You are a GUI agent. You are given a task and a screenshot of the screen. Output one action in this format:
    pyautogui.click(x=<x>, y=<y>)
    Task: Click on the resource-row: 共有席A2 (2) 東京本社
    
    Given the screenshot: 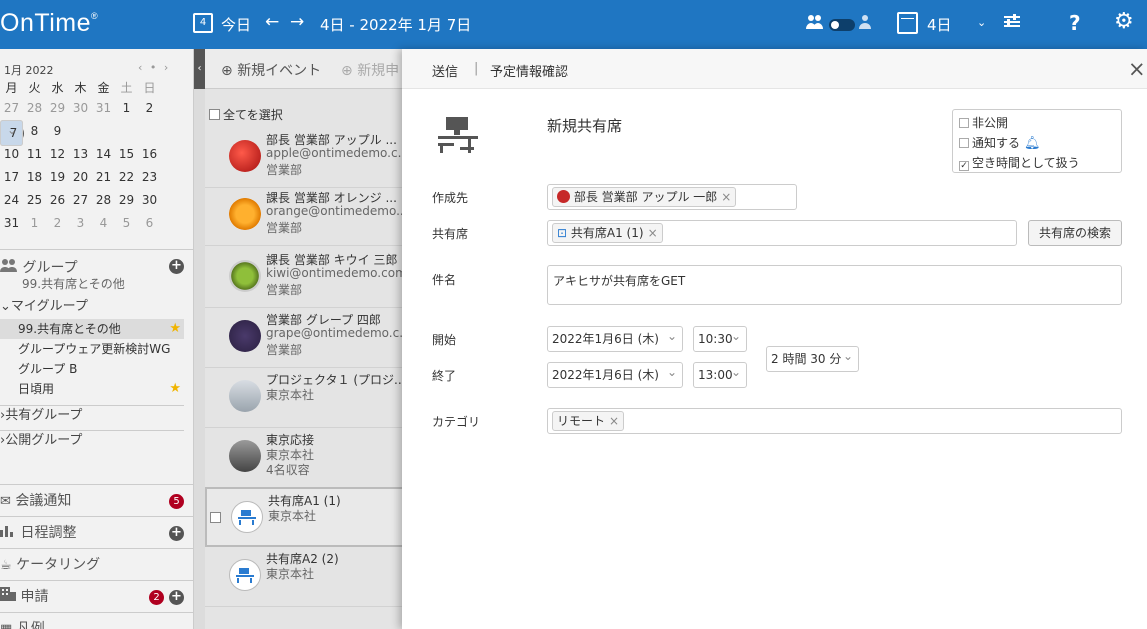 What is the action you would take?
    pyautogui.click(x=305, y=577)
    